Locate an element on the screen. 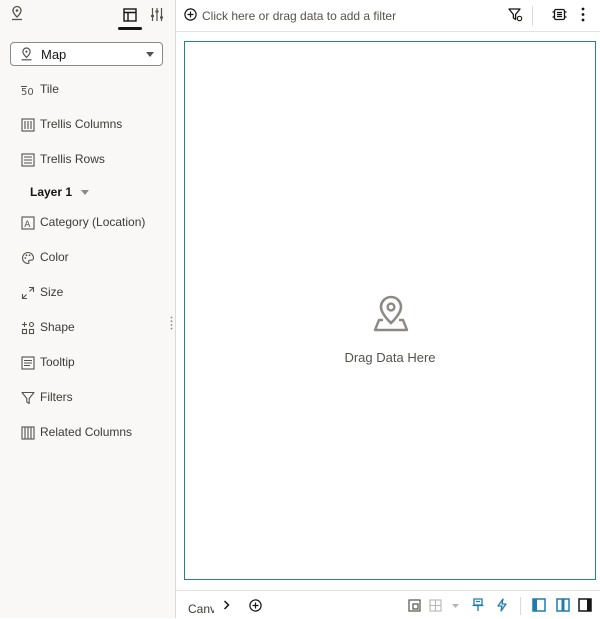 The height and width of the screenshot is (619, 600). grammar-item-label: Trellis Rows is located at coordinates (72, 159).